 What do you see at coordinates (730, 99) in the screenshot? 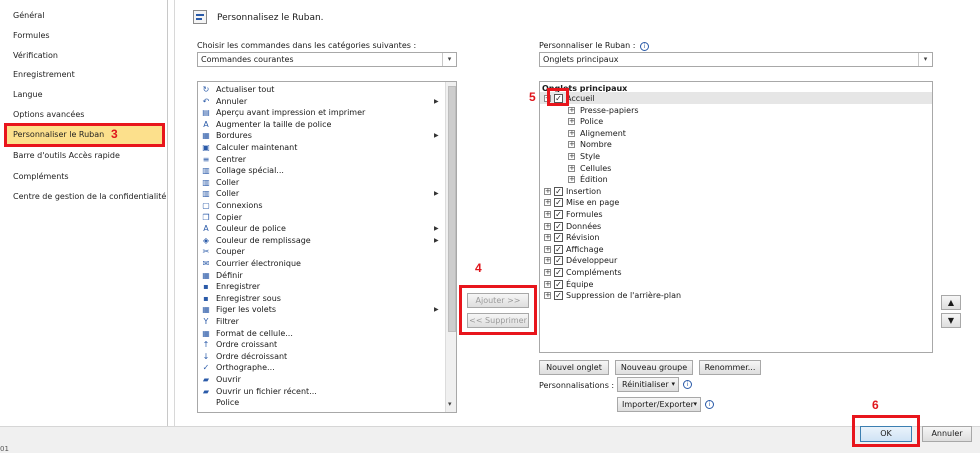
I see `tree-tab-accueil: − ✓ Accueil` at bounding box center [730, 99].